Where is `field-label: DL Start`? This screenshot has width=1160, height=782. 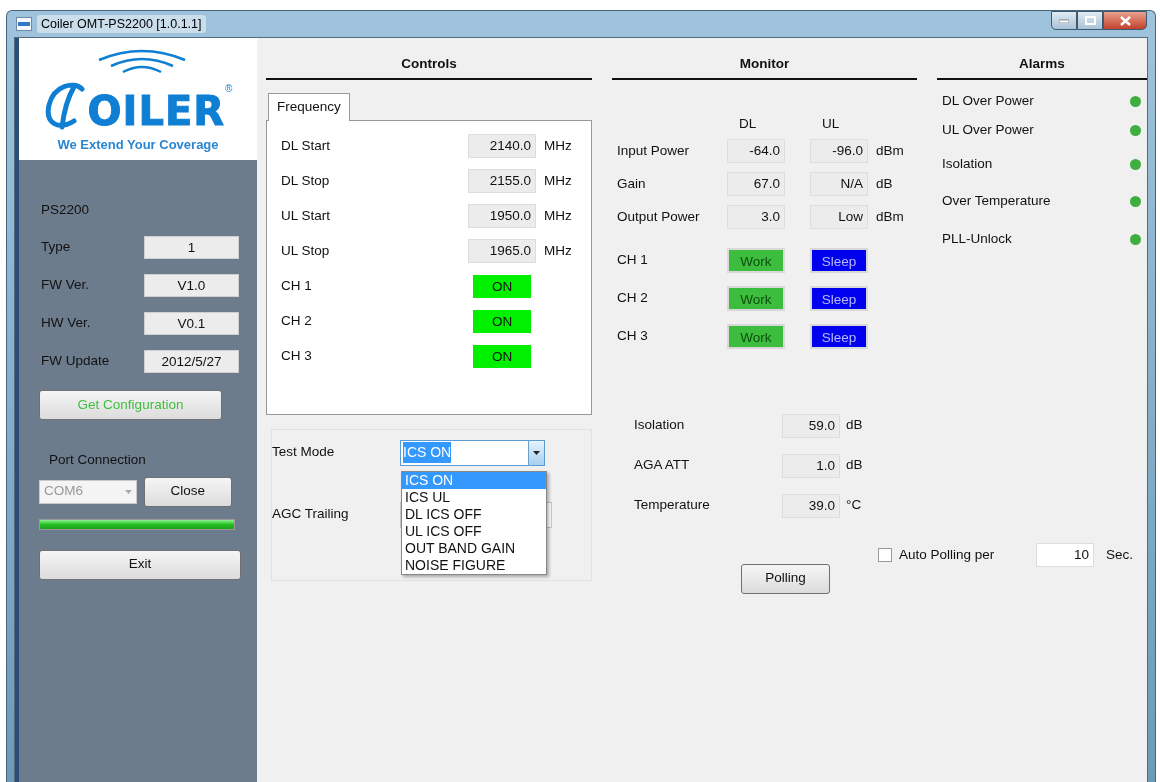
field-label: DL Start is located at coordinates (306, 145).